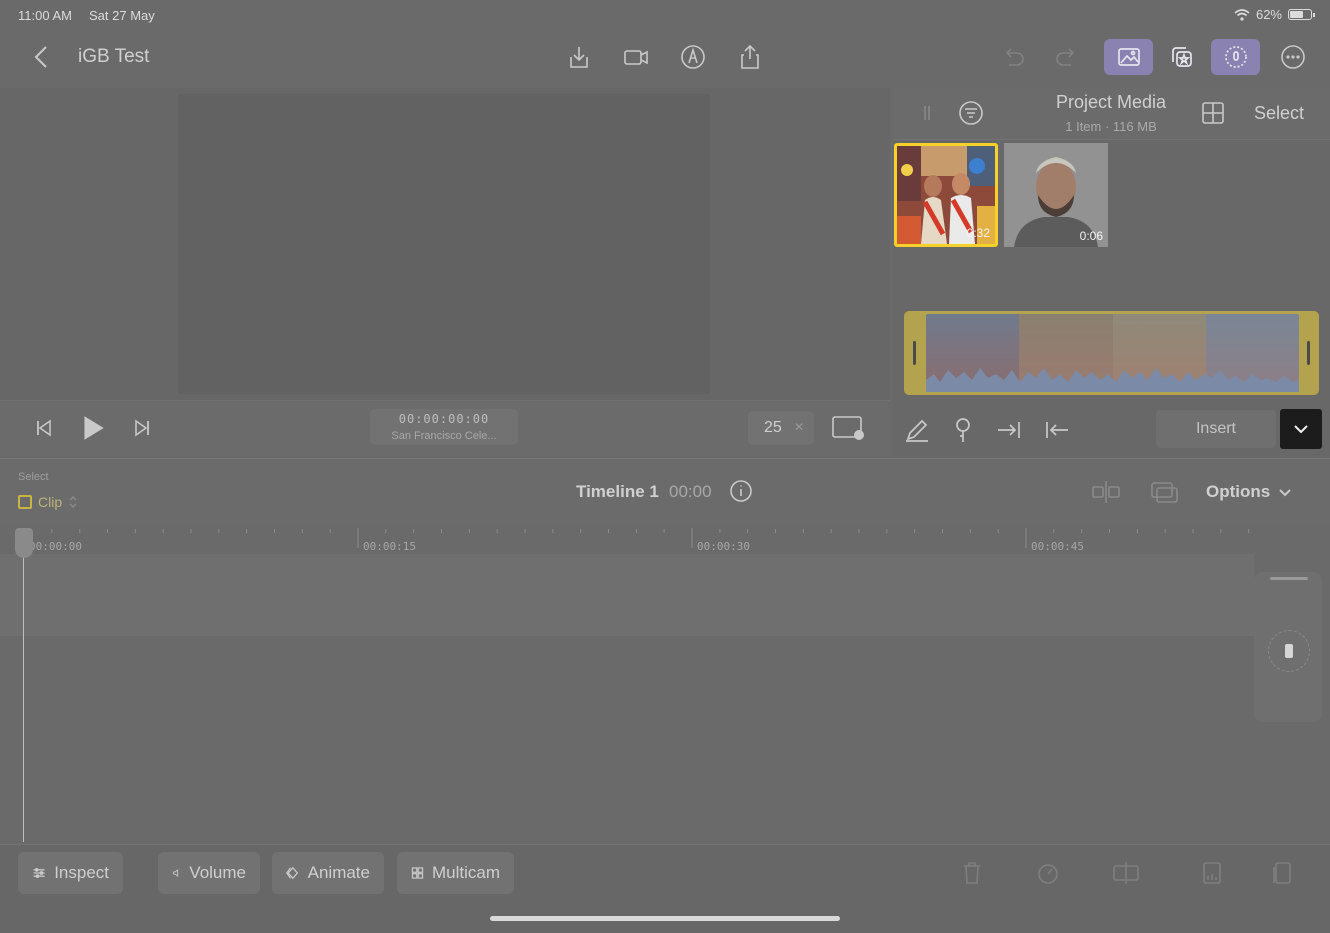 Image resolution: width=1330 pixels, height=933 pixels. Describe the element at coordinates (773, 427) in the screenshot. I see `frame-rate-value: 25` at that location.